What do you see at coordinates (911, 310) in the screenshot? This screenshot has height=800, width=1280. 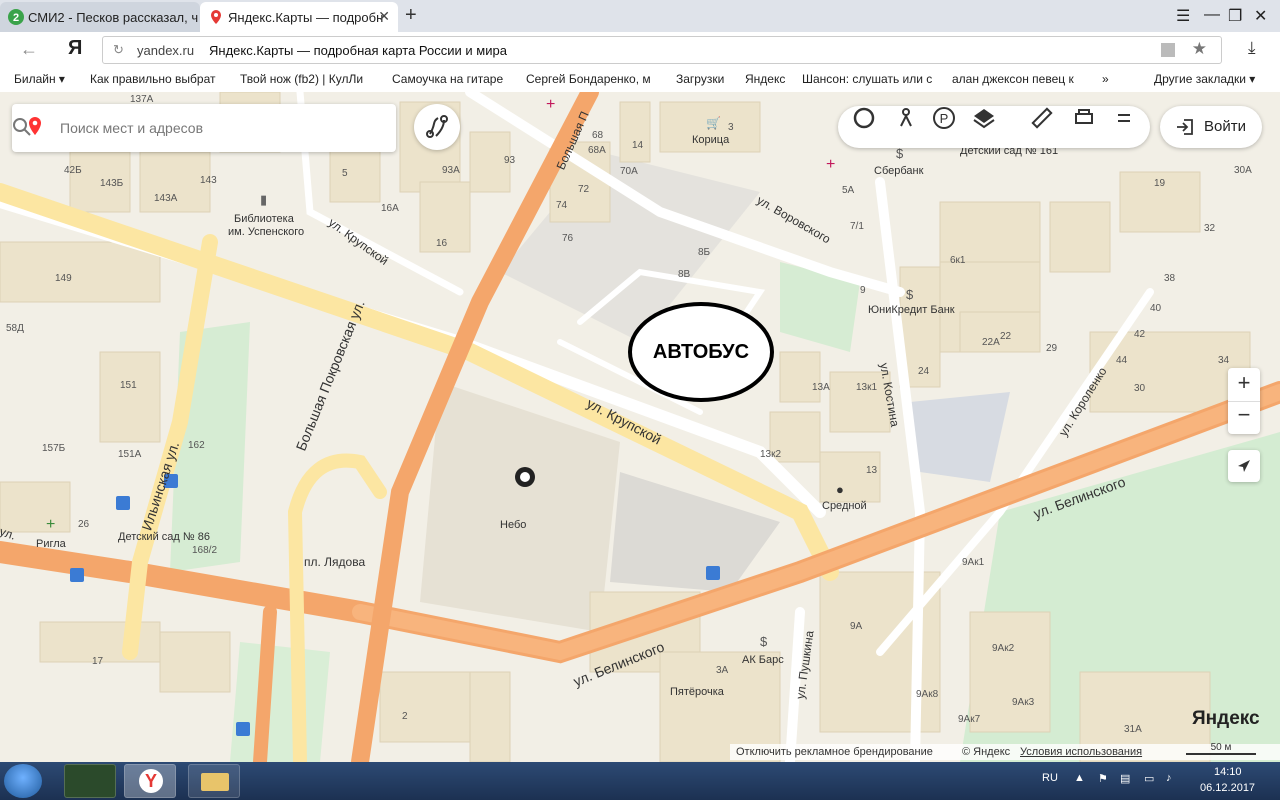 I see `poi-label: ЮниКредит Банк` at bounding box center [911, 310].